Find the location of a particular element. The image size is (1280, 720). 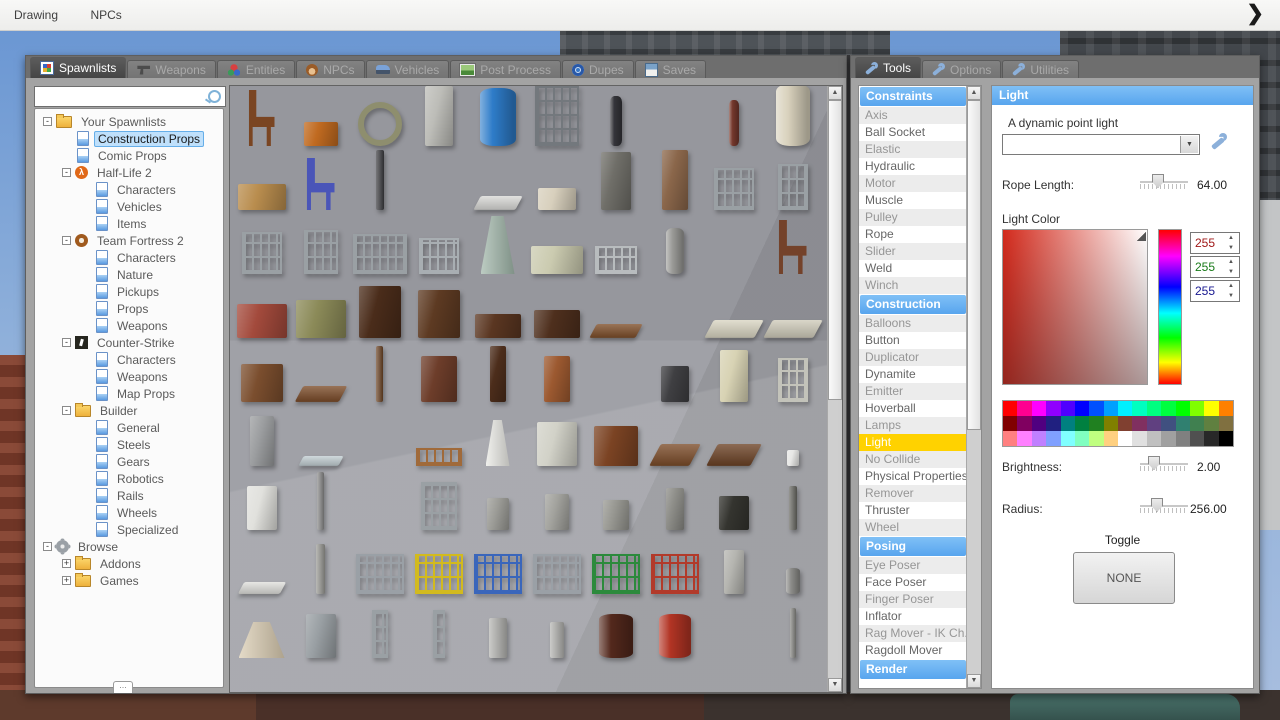

scroll-up-icon: ▲ is located at coordinates (835, 93).